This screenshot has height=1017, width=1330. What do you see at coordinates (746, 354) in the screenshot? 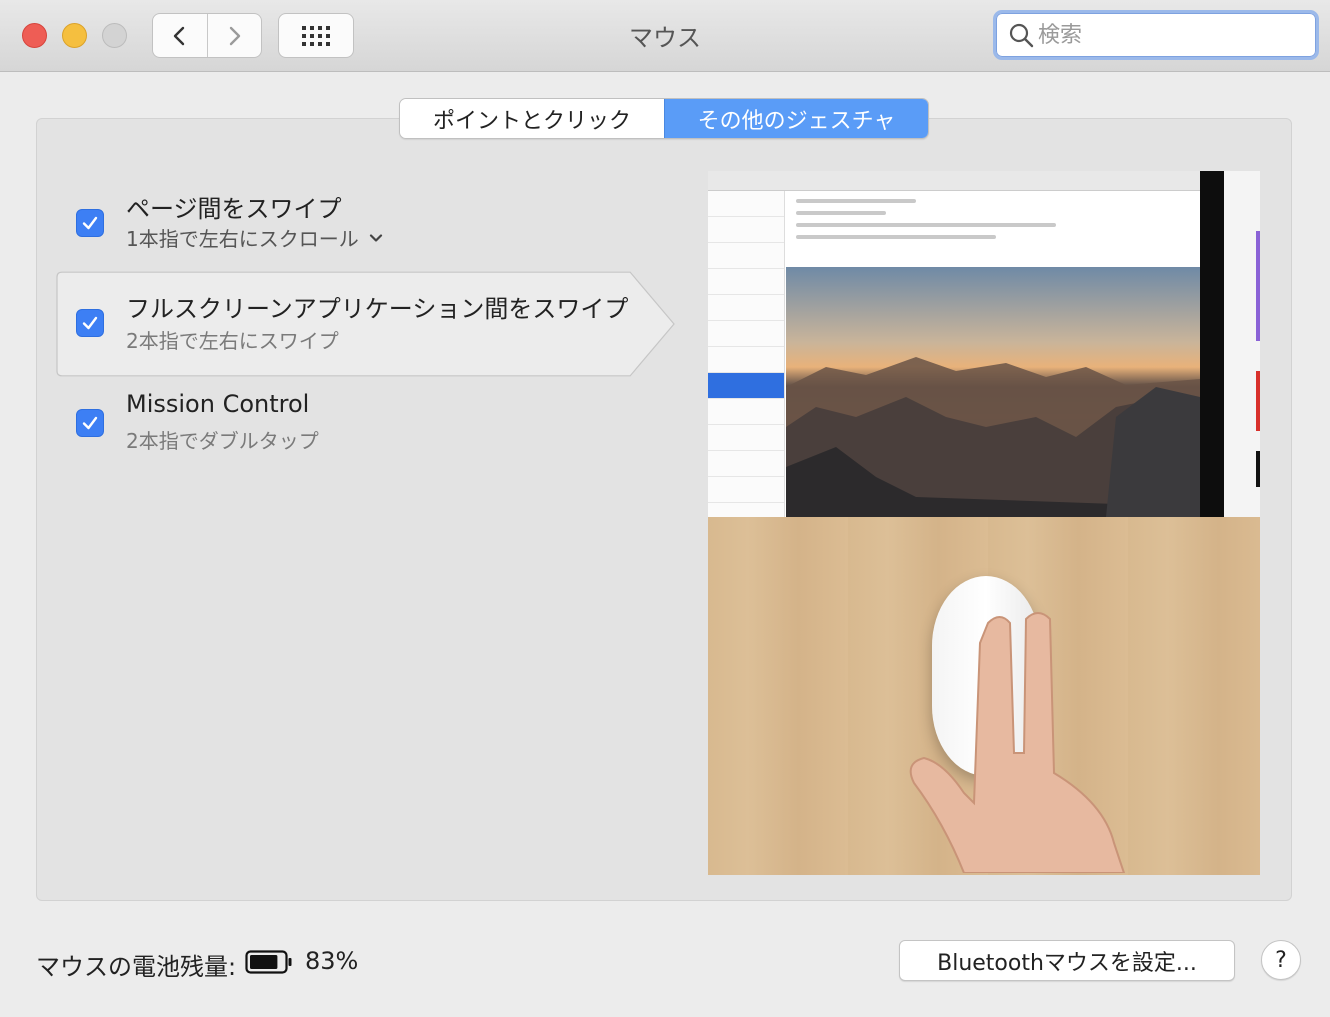
I see `preview-mail-list` at bounding box center [746, 354].